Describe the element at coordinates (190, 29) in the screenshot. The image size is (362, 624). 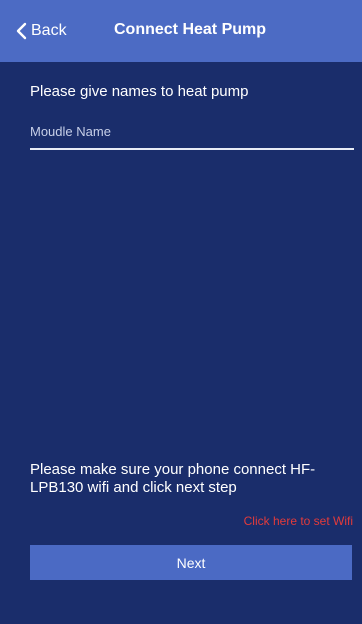
I see `page-title: Connect Heat Pump` at that location.